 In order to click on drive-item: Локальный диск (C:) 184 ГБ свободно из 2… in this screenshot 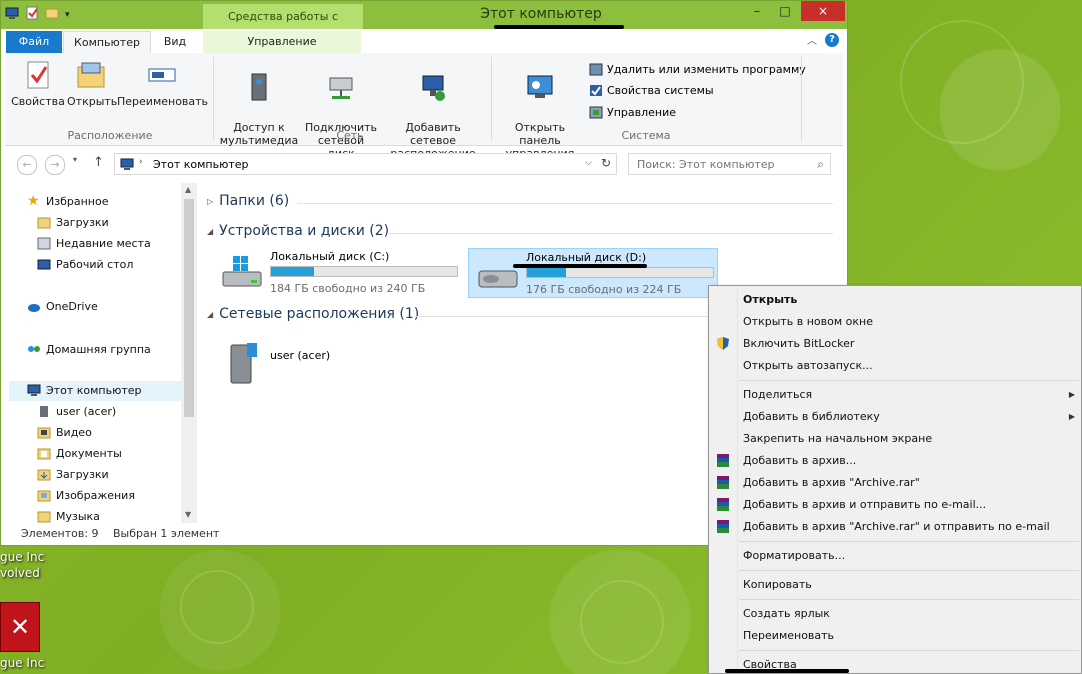, I will do `click(338, 273)`.